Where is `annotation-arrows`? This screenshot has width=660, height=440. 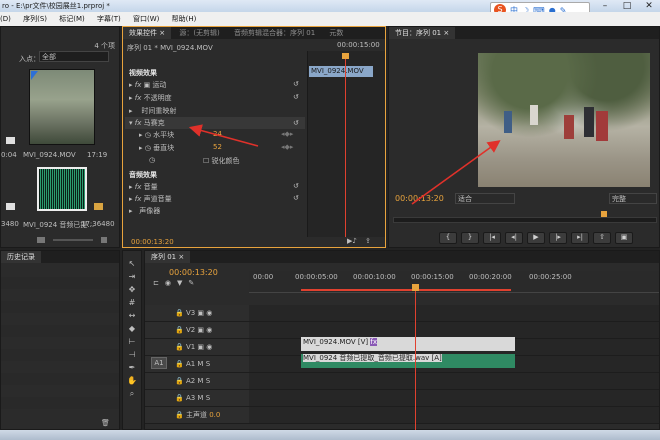
annotation-arrows is located at coordinates (344, 164).